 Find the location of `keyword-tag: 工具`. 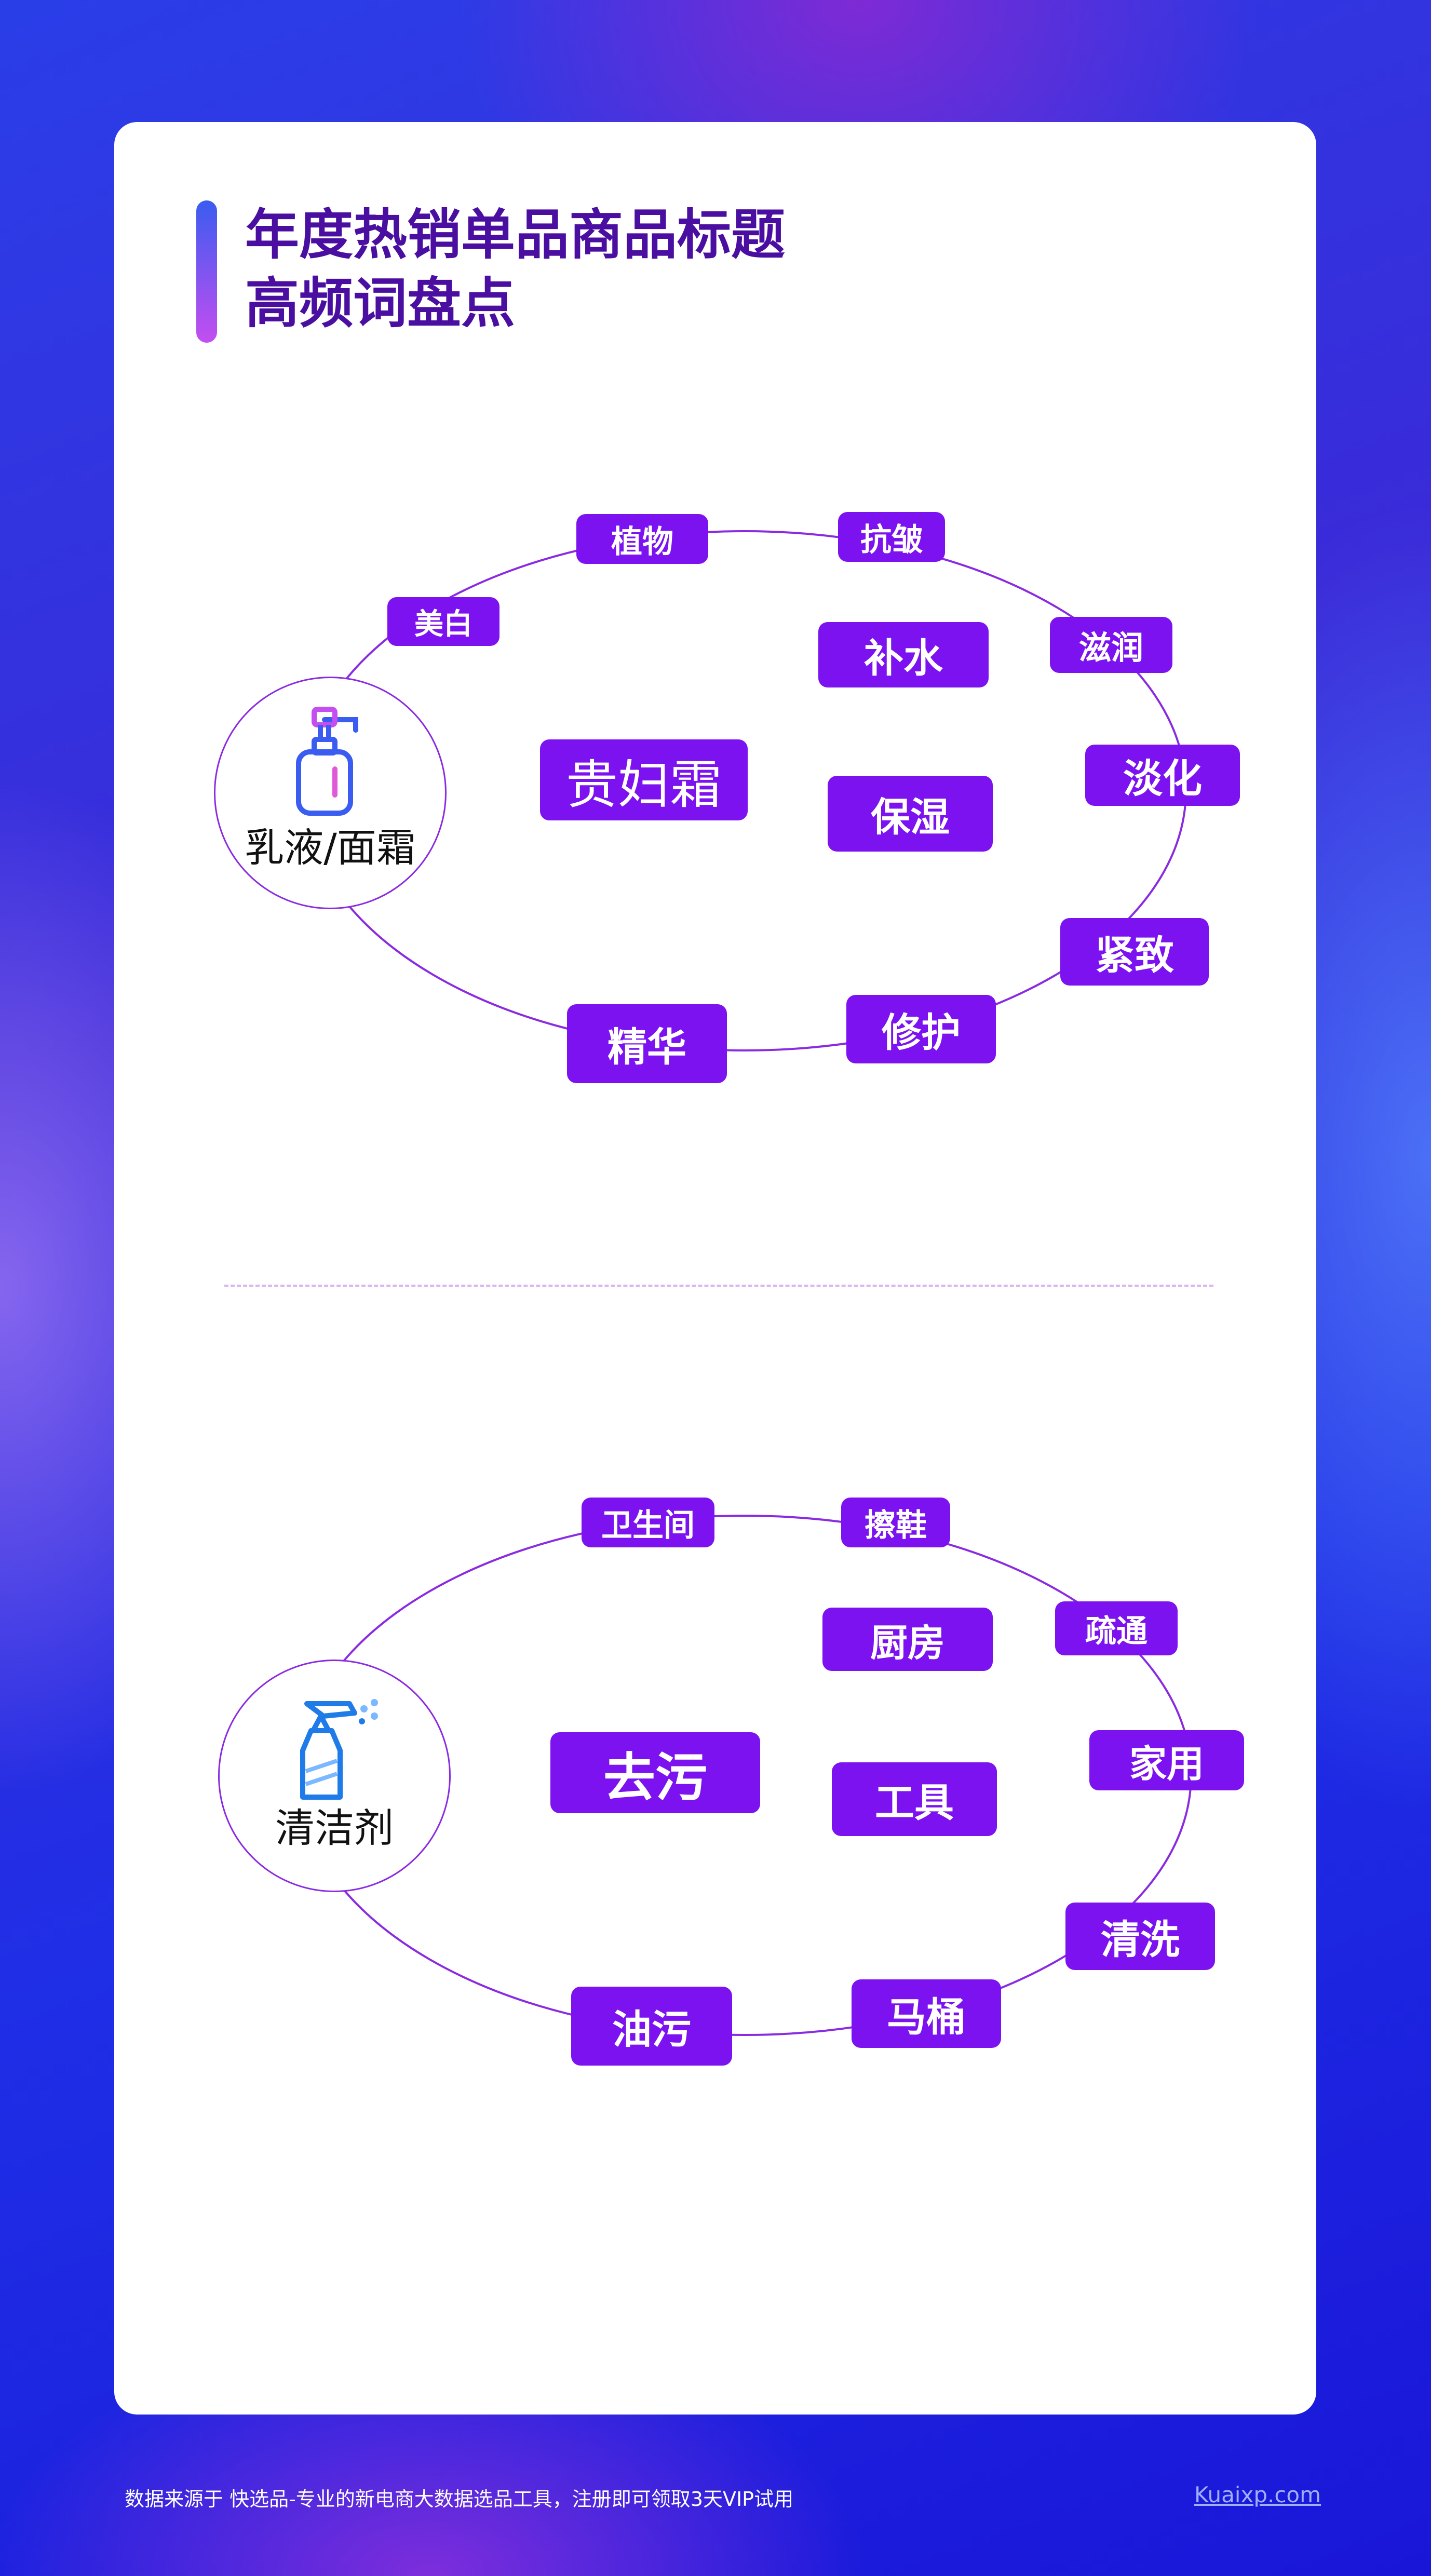

keyword-tag: 工具 is located at coordinates (914, 1799).